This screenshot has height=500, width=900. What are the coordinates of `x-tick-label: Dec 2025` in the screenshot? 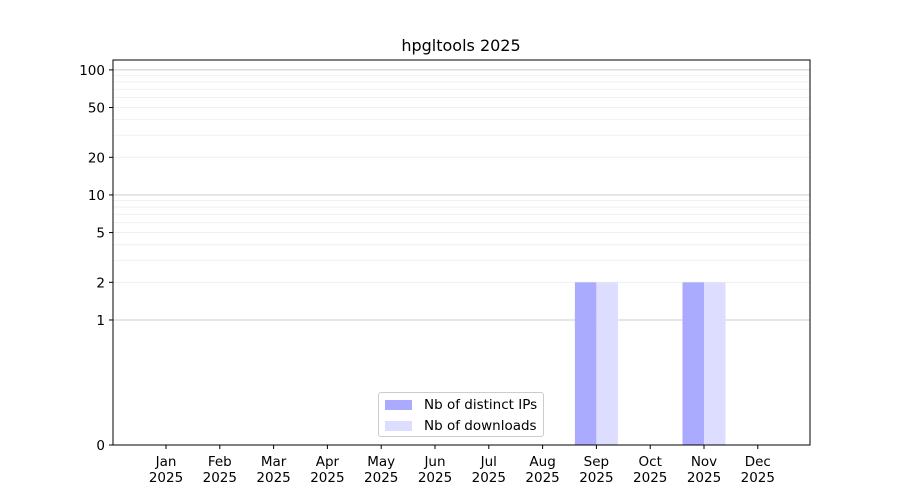 It's located at (758, 470).